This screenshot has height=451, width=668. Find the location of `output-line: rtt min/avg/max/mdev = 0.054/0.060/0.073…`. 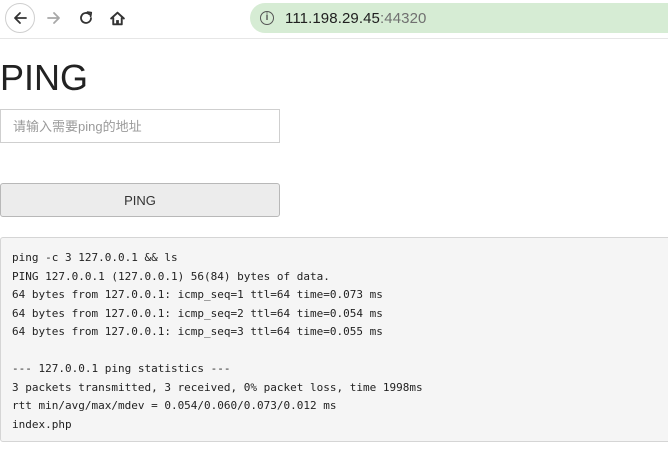

output-line: rtt min/avg/max/mdev = 0.054/0.060/0.073… is located at coordinates (174, 405).